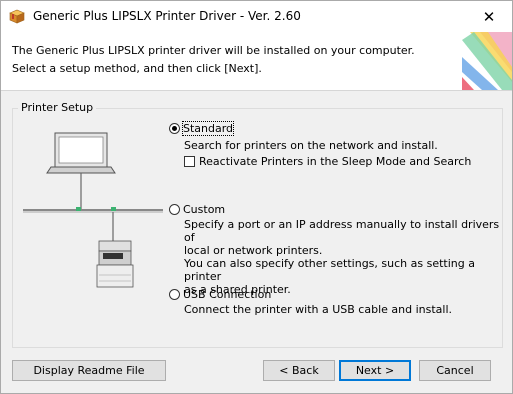 This screenshot has width=513, height=394. I want to click on cancel-label: Cancel, so click(455, 370).